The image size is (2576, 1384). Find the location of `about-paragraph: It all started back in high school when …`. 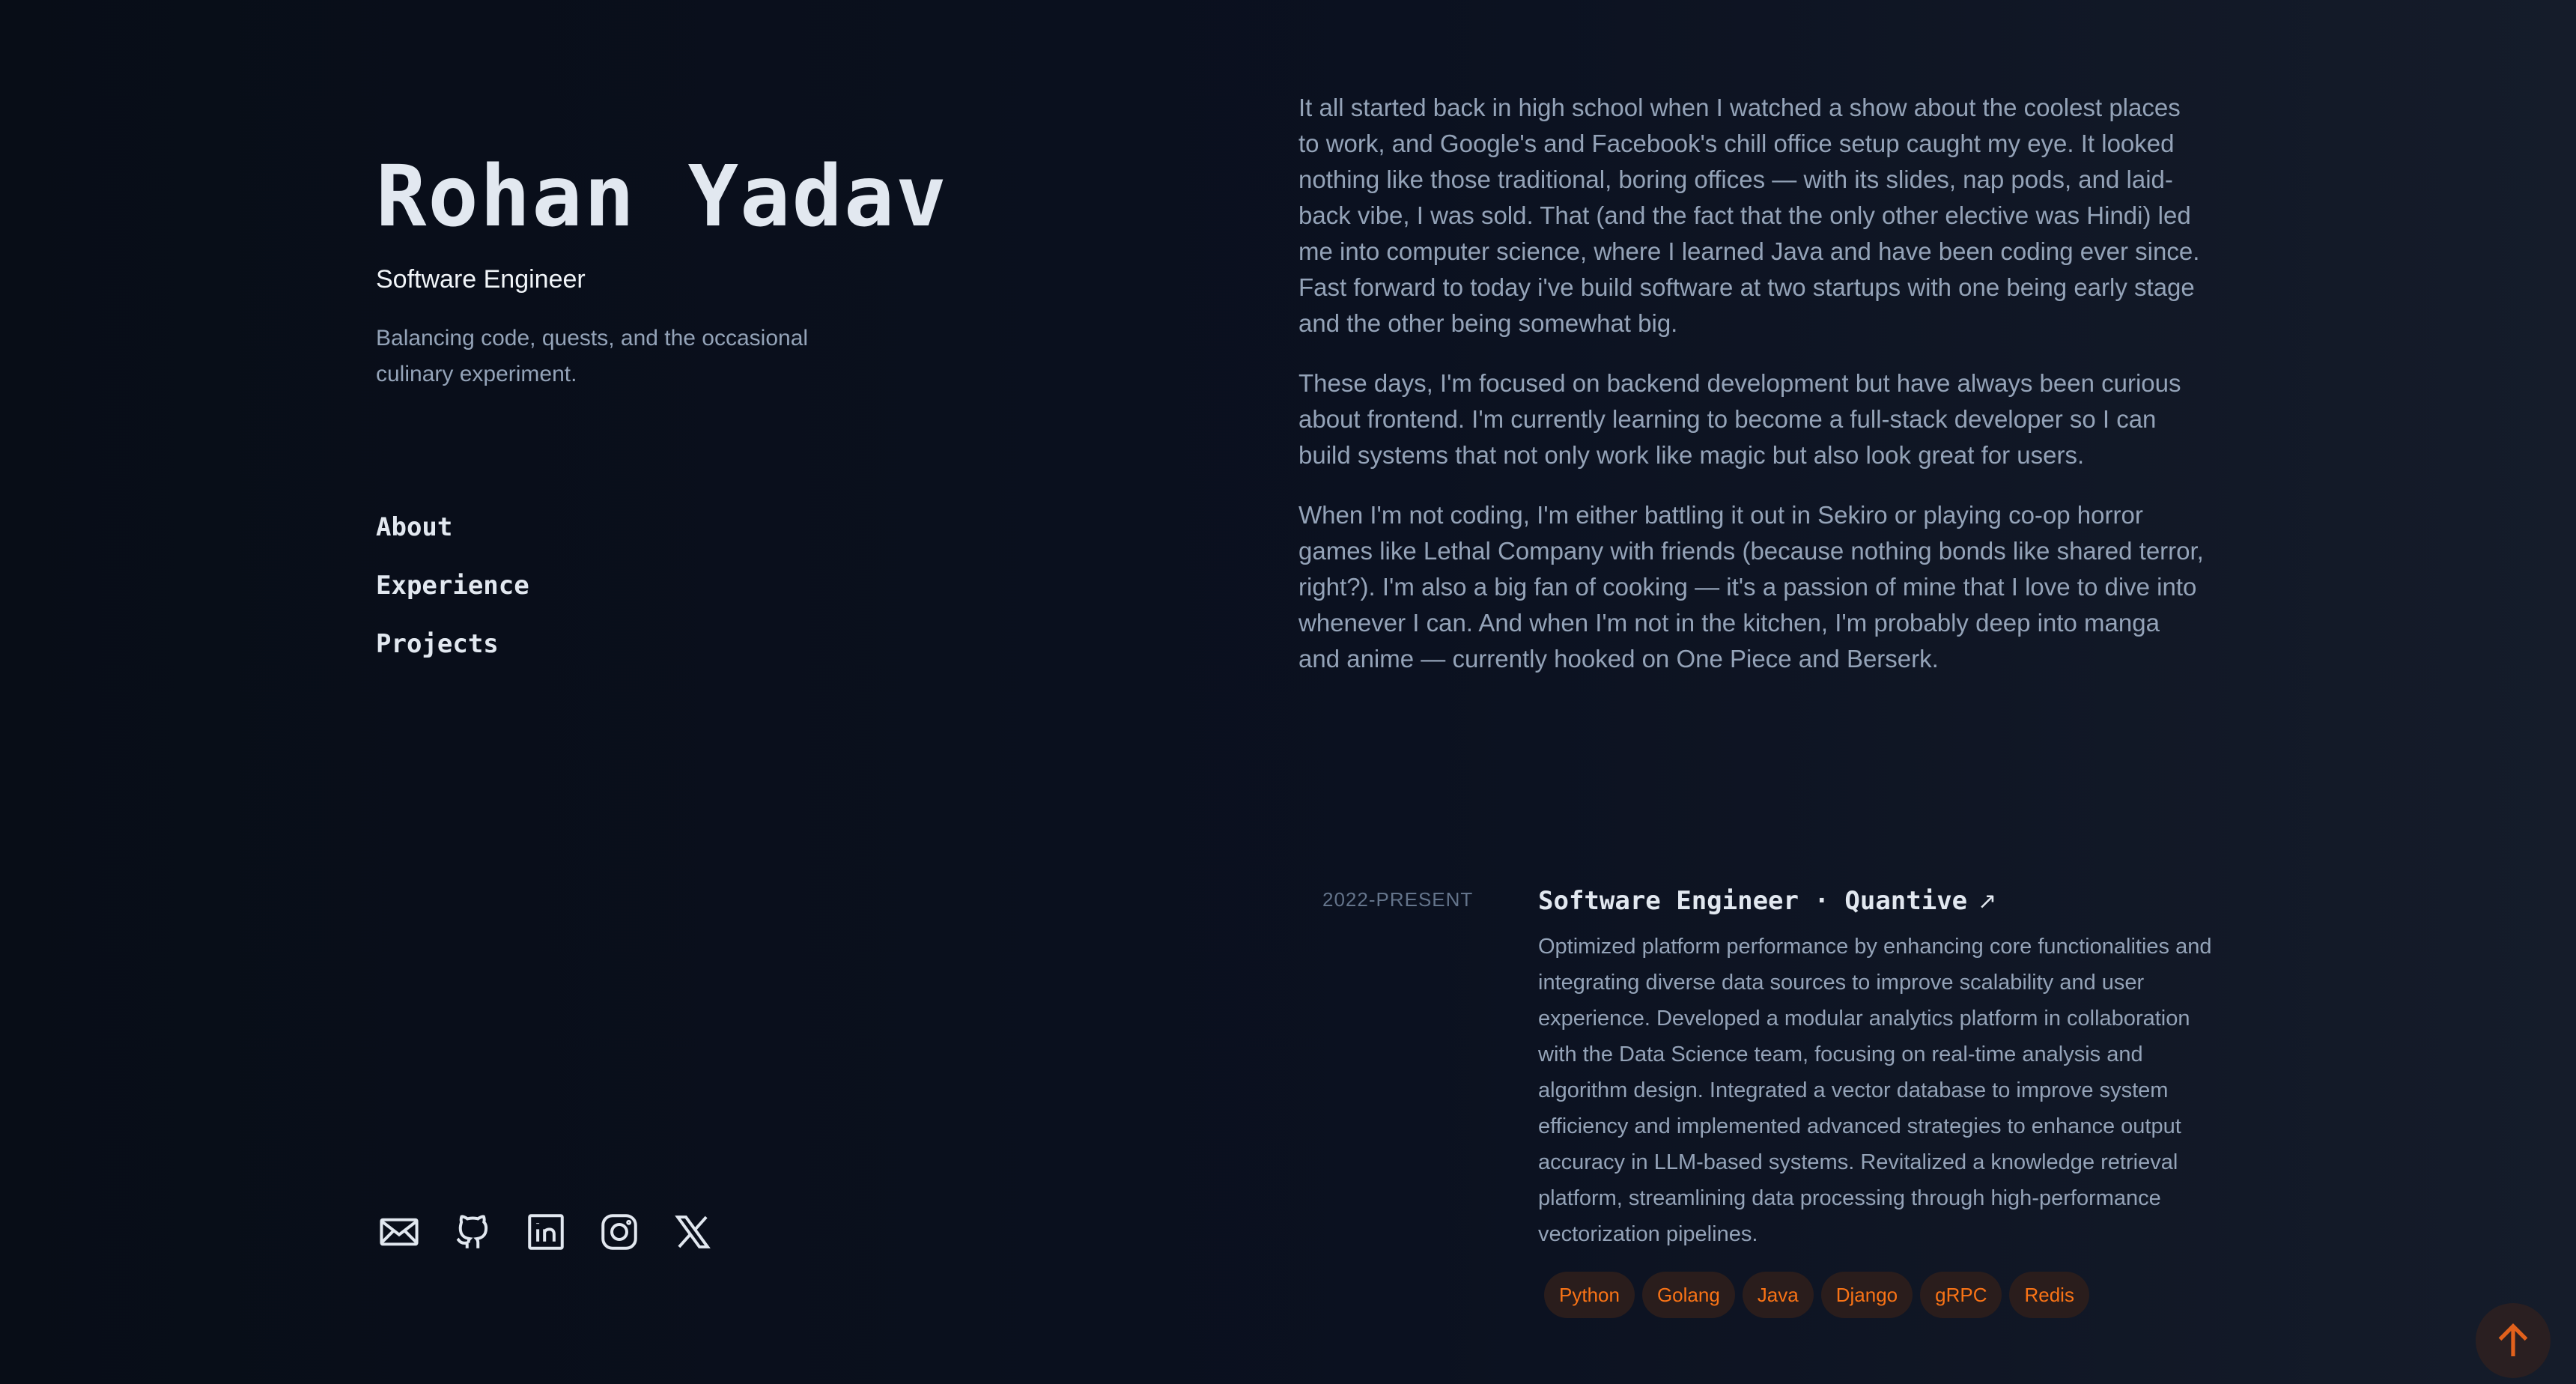

about-paragraph: It all started back in high school when … is located at coordinates (1749, 215).